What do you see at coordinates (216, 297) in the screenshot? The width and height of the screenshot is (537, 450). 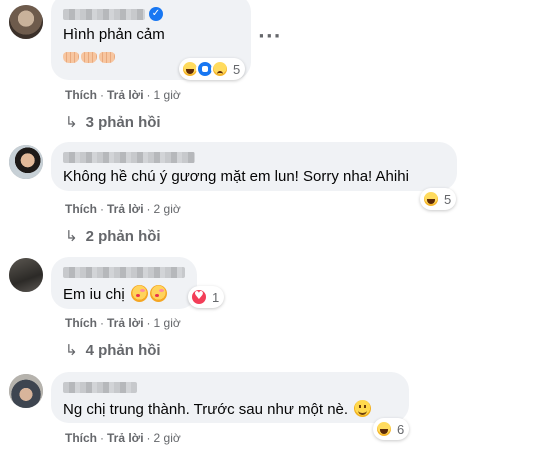 I see `reaction-count: 1` at bounding box center [216, 297].